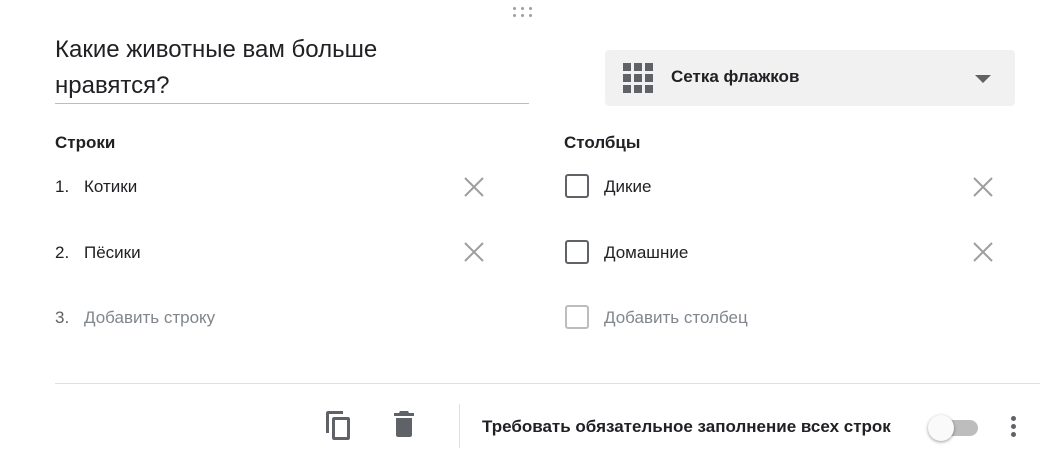  I want to click on grid-icon, so click(638, 78).